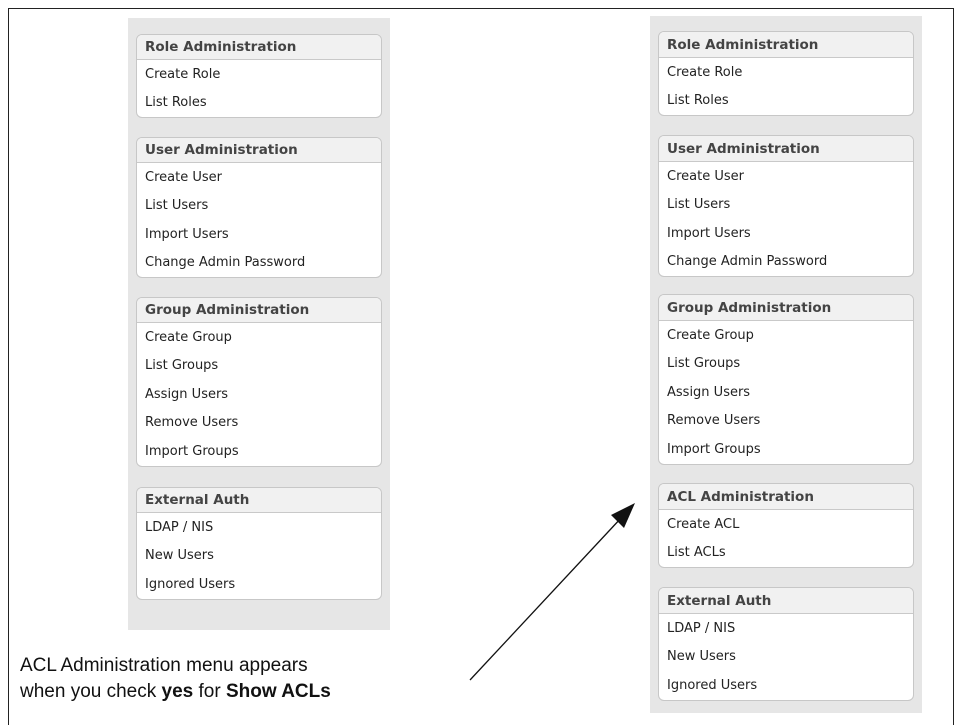  I want to click on callout-line-2: when you check yes for Show ACLs, so click(175, 692).